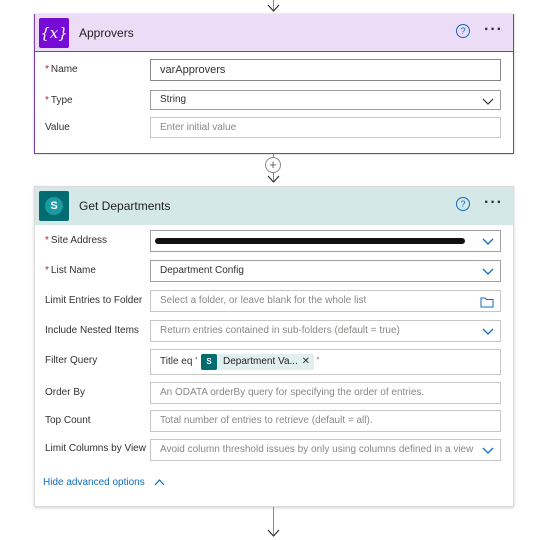 This screenshot has height=540, width=537. Describe the element at coordinates (325, 271) in the screenshot. I see `list-name-dropdown: Department Config` at that location.